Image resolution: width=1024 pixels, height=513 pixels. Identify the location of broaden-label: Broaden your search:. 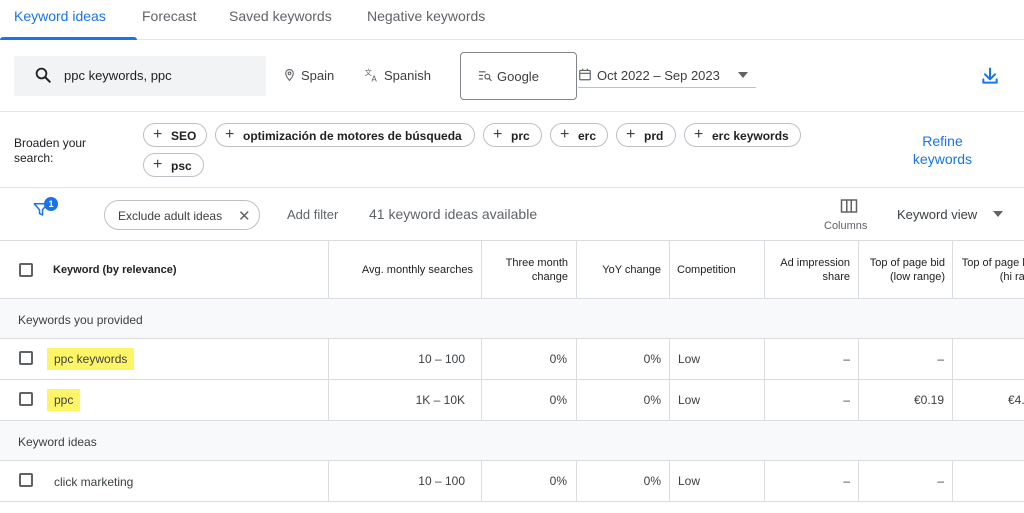
(50, 150).